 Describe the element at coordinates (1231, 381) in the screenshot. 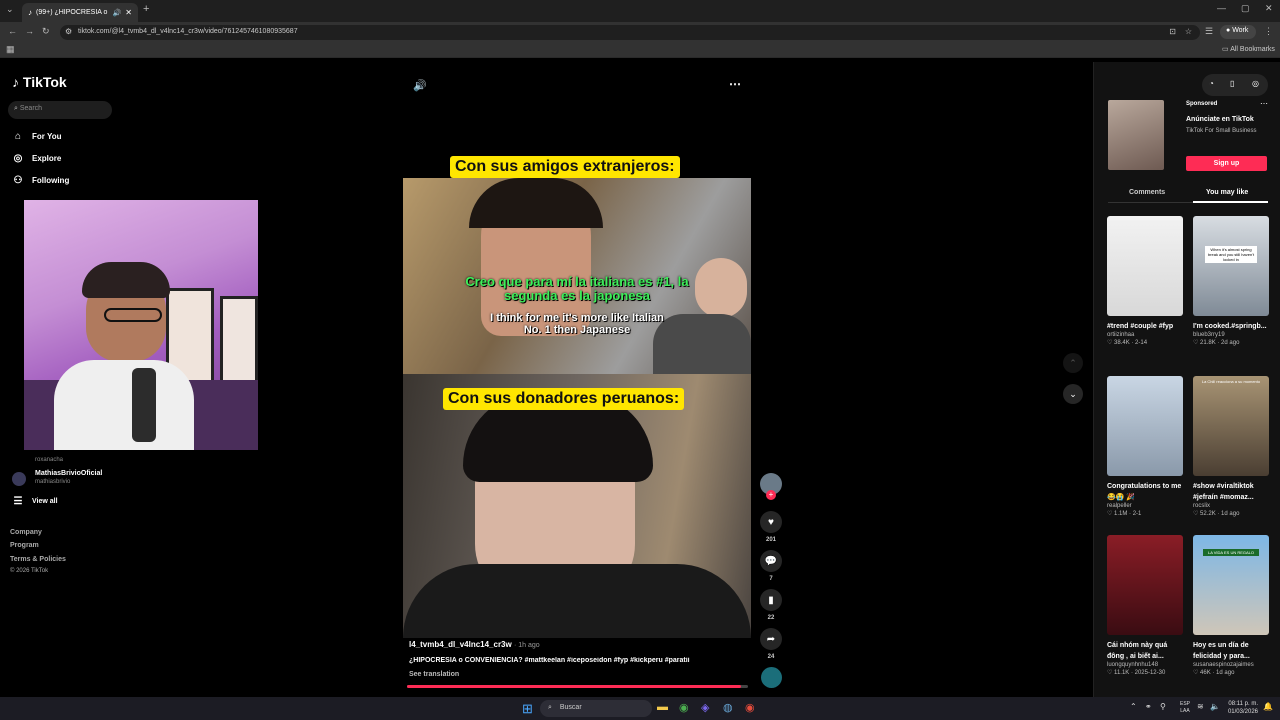

I see `thumbnail-text: La Chill reacciona a su momento` at that location.